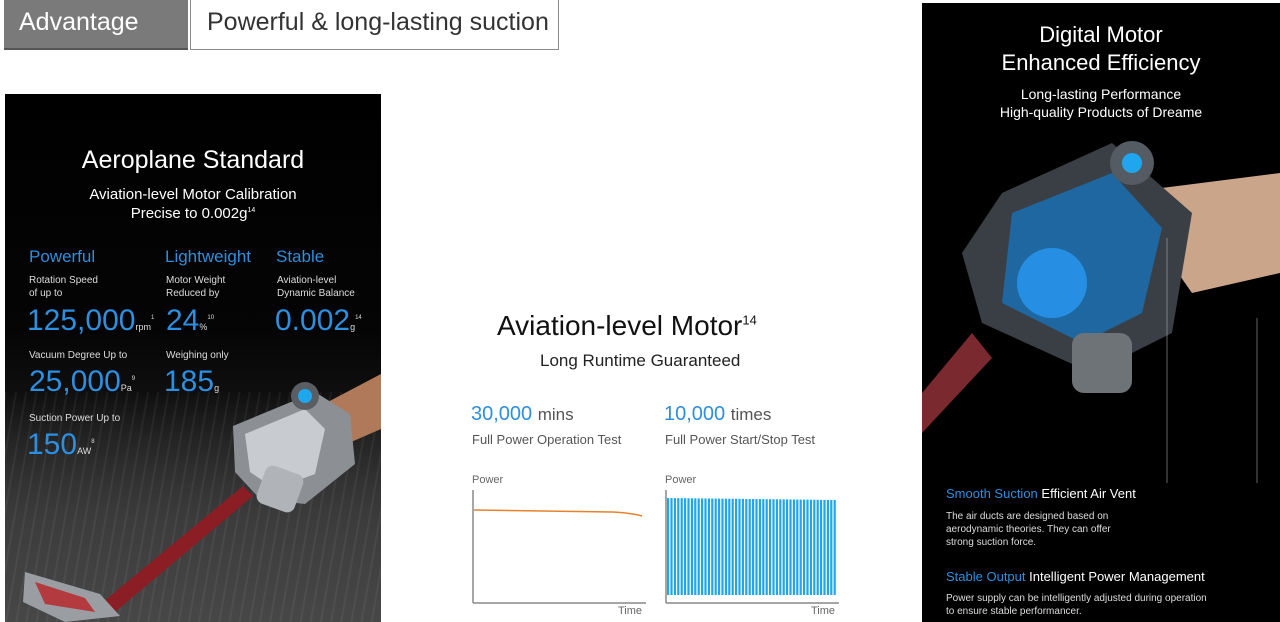  What do you see at coordinates (547, 439) in the screenshot?
I see `stat-operation-desc: Full Power Operation Test` at bounding box center [547, 439].